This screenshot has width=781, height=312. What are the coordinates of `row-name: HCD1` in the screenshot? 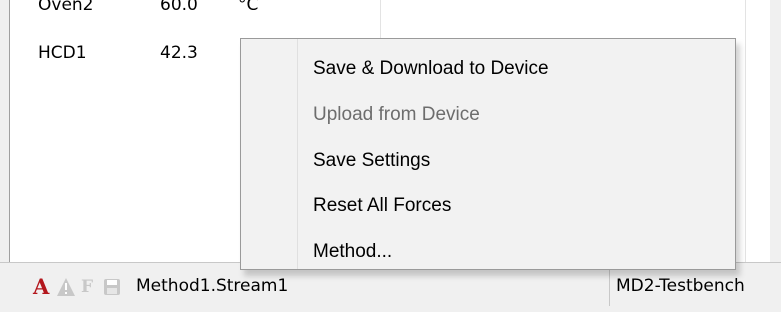 It's located at (62, 53).